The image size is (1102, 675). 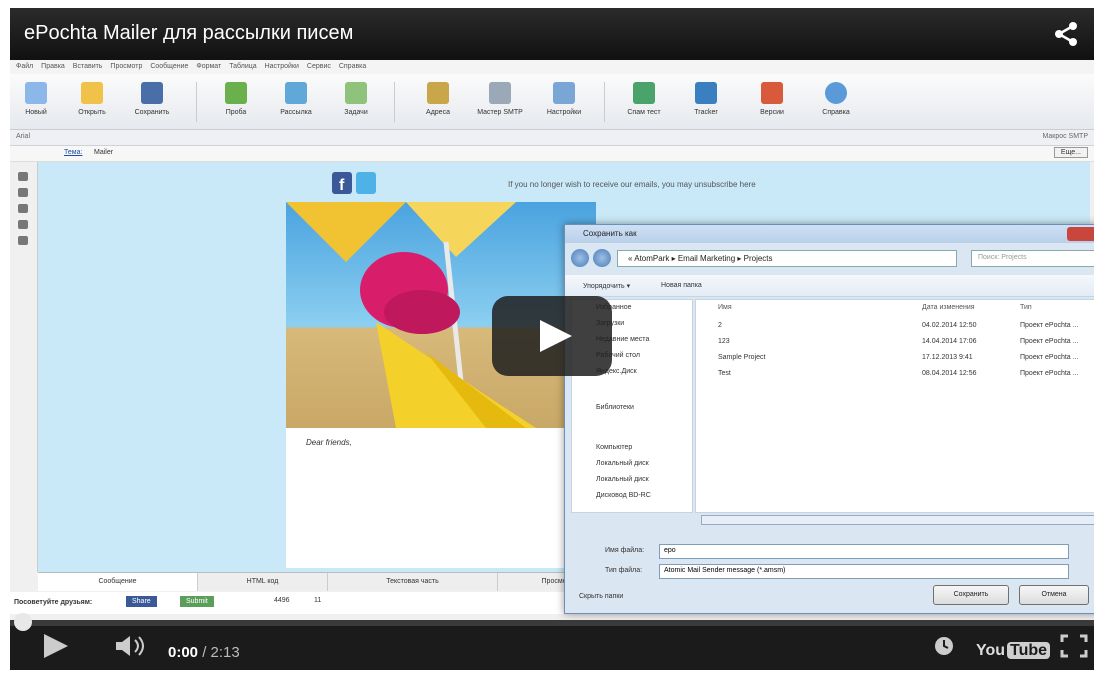 I want to click on test-button: Проба, so click(x=236, y=103).